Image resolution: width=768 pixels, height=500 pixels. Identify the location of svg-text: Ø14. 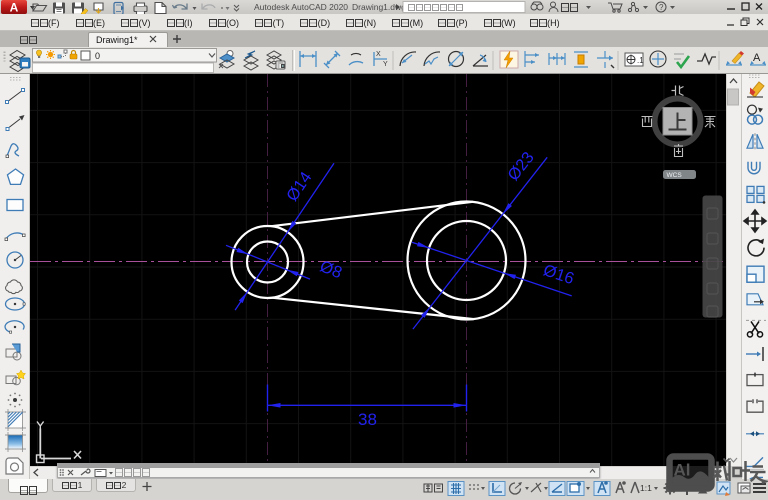
(299, 187).